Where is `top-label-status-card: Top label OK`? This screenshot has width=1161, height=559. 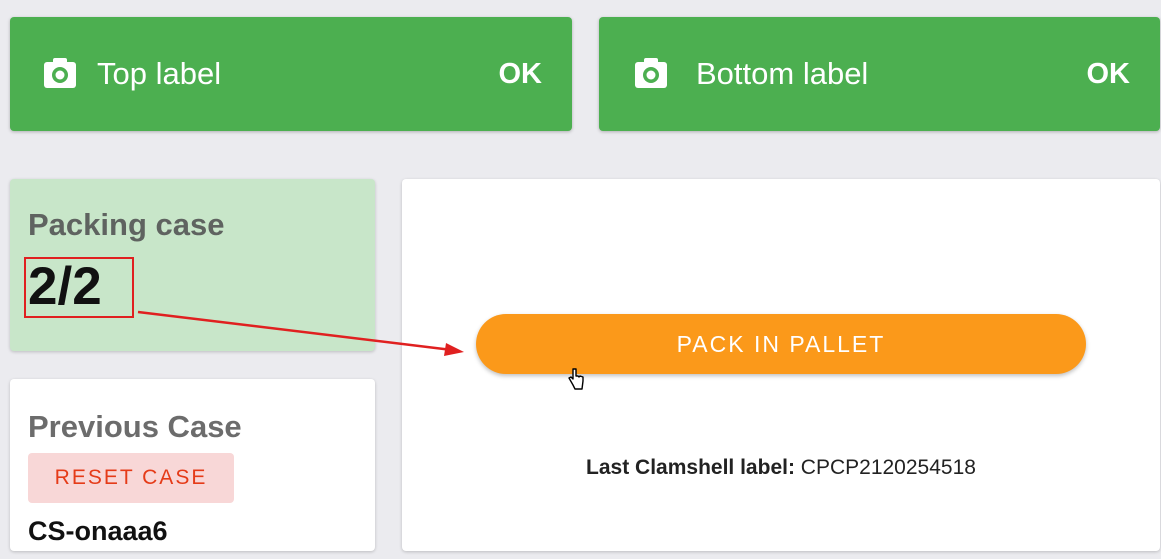 top-label-status-card: Top label OK is located at coordinates (291, 74).